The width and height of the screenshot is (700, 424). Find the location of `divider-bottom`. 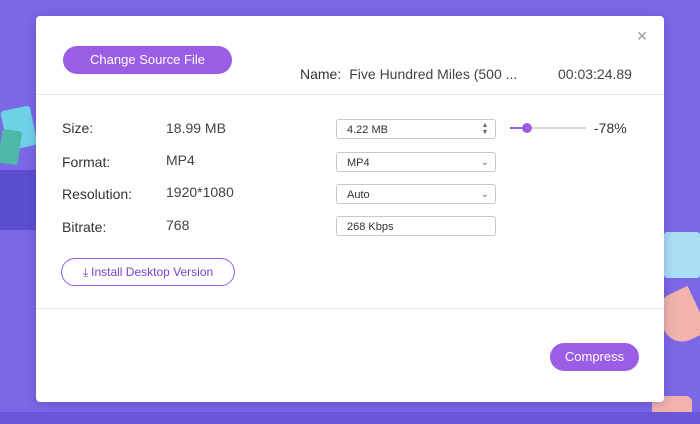

divider-bottom is located at coordinates (350, 308).